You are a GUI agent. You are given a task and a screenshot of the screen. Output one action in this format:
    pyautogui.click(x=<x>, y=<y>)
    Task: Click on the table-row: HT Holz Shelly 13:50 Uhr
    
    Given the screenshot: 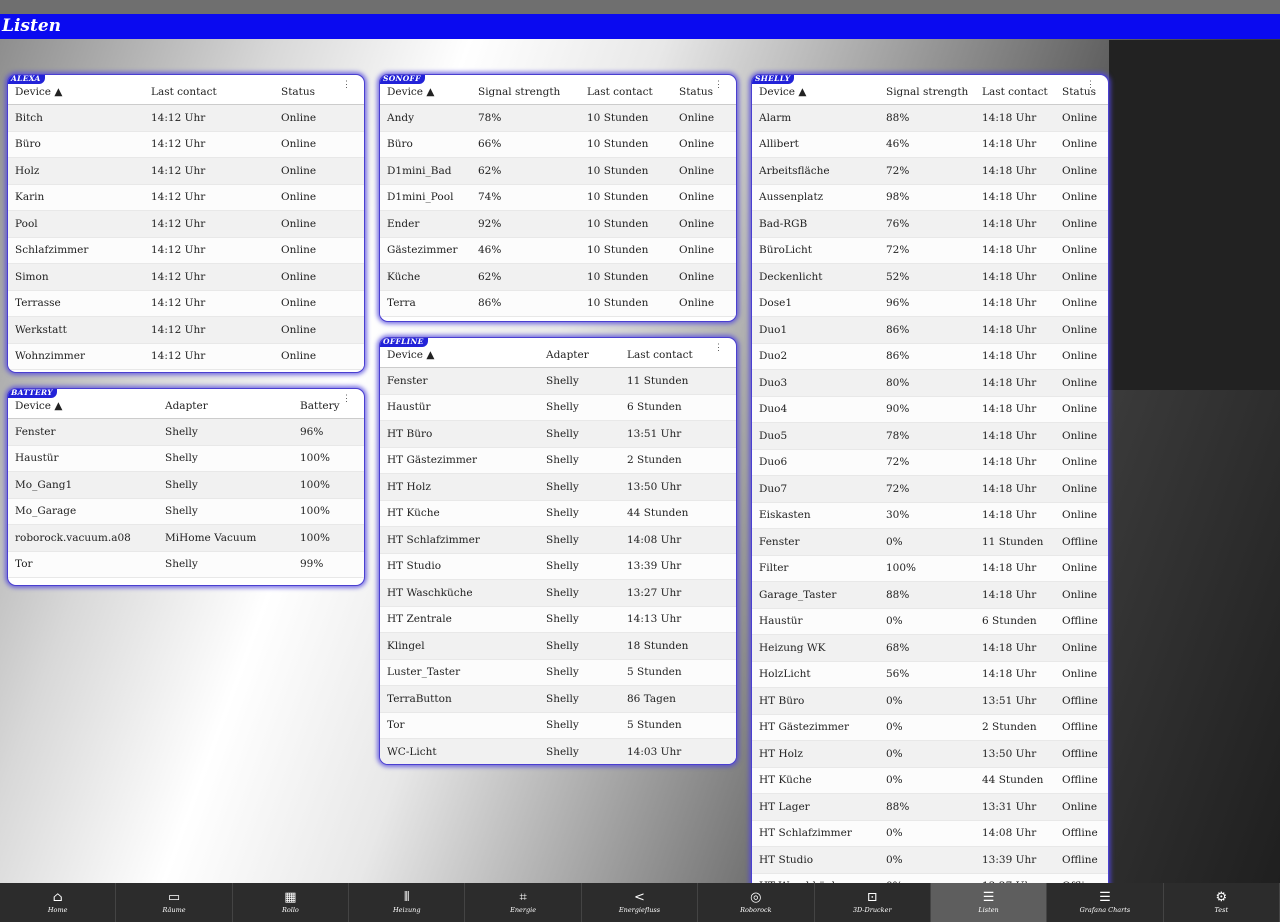 What is the action you would take?
    pyautogui.click(x=558, y=487)
    